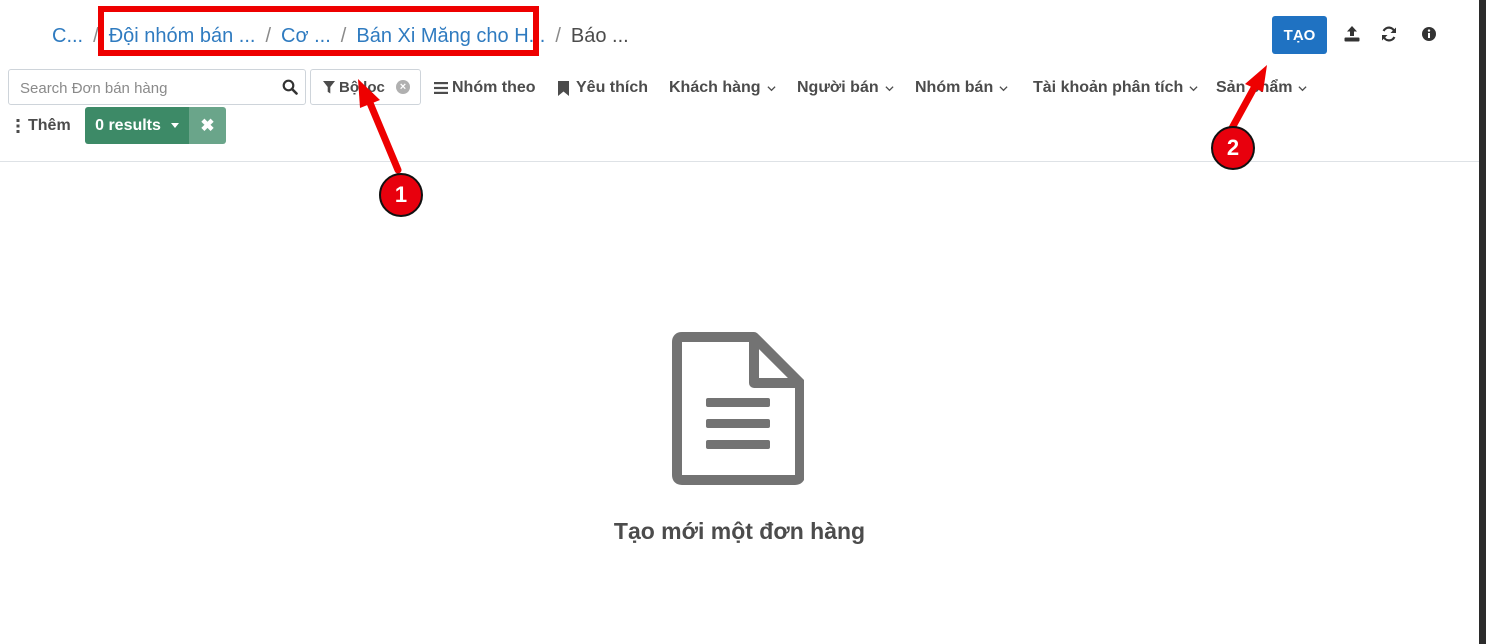 The image size is (1486, 644). I want to click on favorites-button: Yêu thích, so click(603, 88).